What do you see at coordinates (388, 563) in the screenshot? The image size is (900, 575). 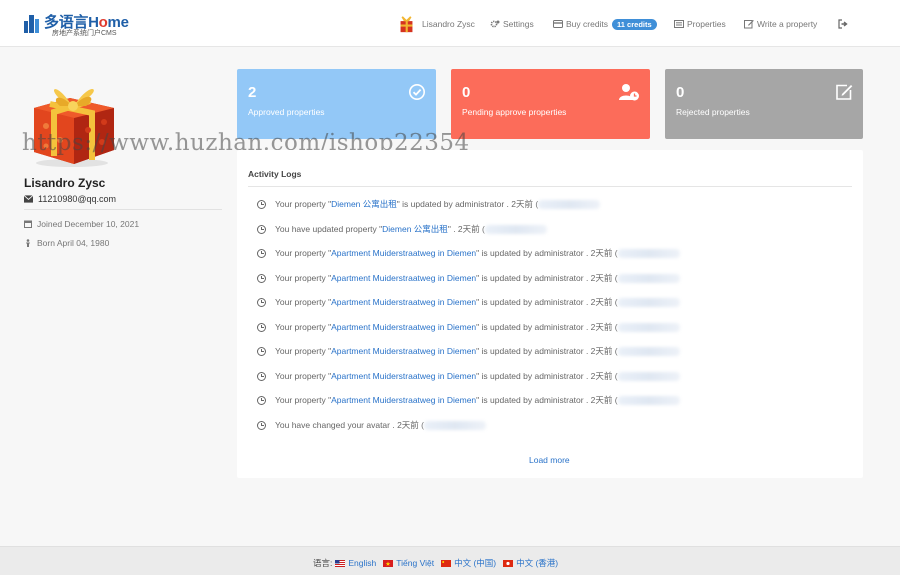 I see `vietnam-flag-icon` at bounding box center [388, 563].